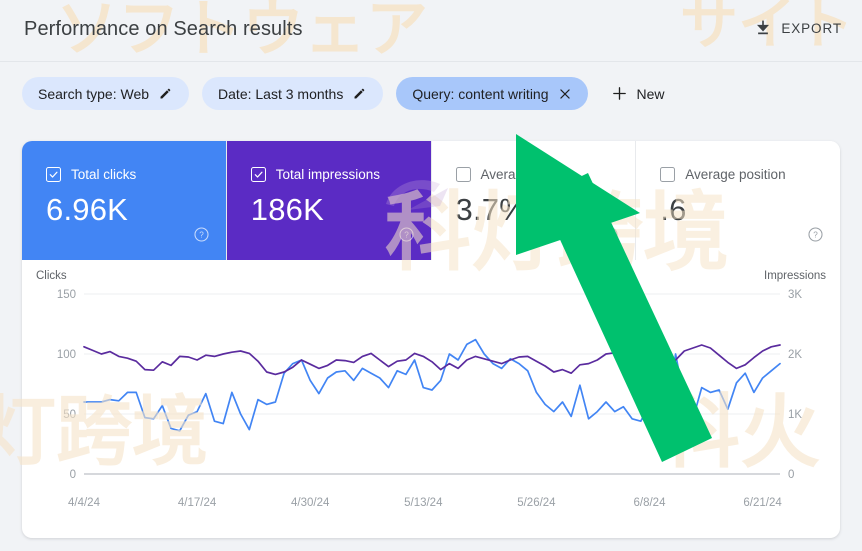 The image size is (862, 551). I want to click on chip-date-range-label: Date: Last 3 months, so click(281, 93).